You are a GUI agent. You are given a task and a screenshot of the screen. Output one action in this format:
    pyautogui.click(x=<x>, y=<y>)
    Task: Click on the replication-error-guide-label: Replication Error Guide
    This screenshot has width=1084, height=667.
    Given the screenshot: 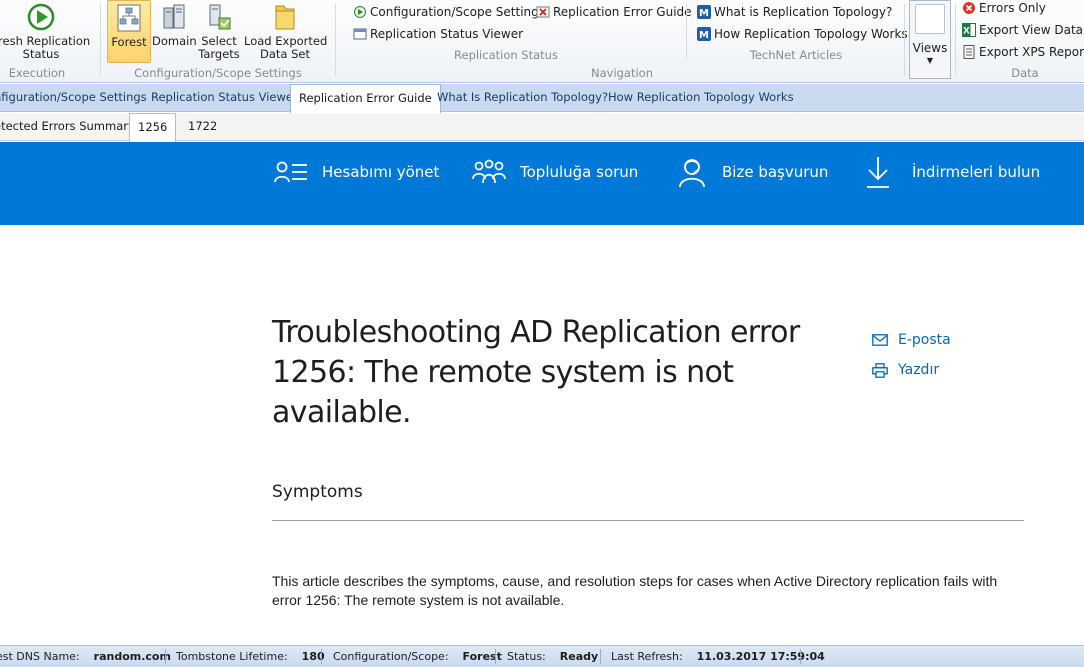 What is the action you would take?
    pyautogui.click(x=622, y=12)
    